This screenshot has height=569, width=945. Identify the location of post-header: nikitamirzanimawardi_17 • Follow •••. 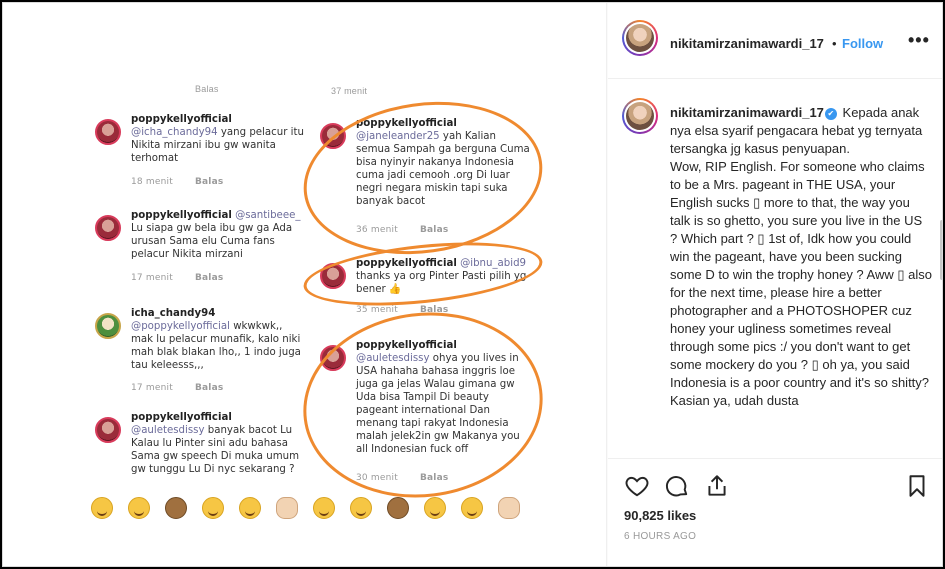
(775, 41).